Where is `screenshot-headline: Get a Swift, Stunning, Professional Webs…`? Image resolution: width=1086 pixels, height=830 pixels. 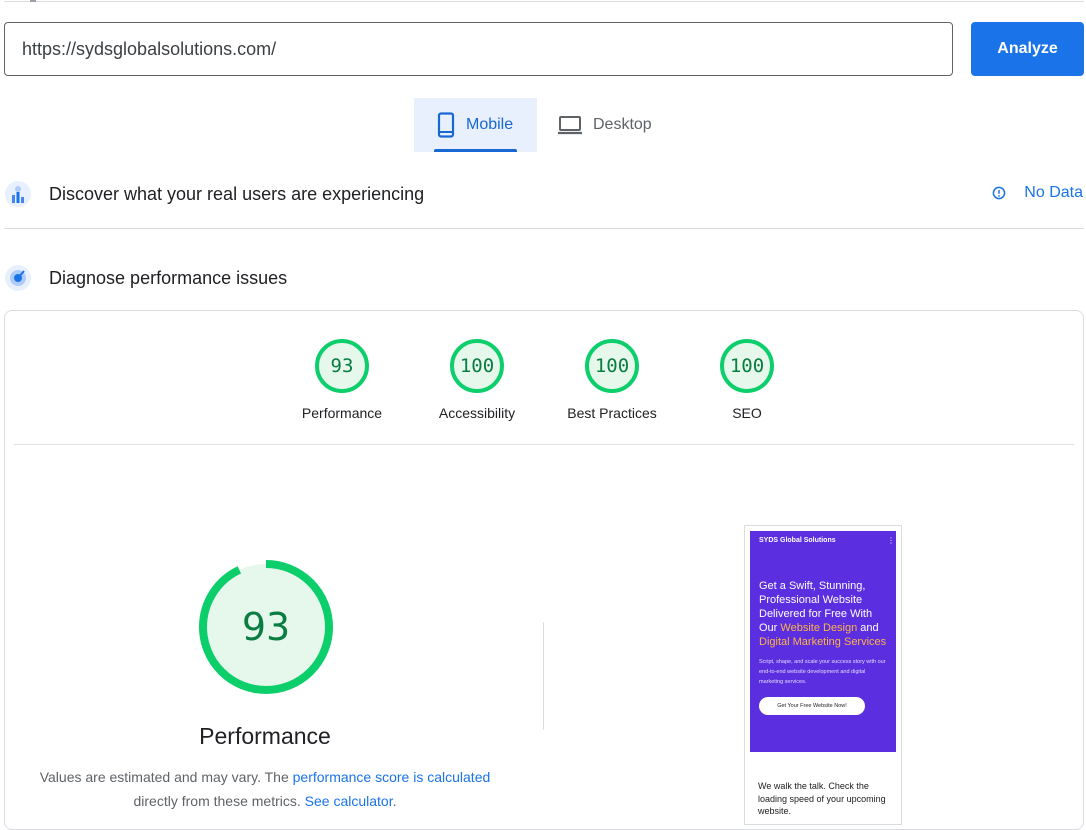
screenshot-headline: Get a Swift, Stunning, Professional Webs… is located at coordinates (825, 614).